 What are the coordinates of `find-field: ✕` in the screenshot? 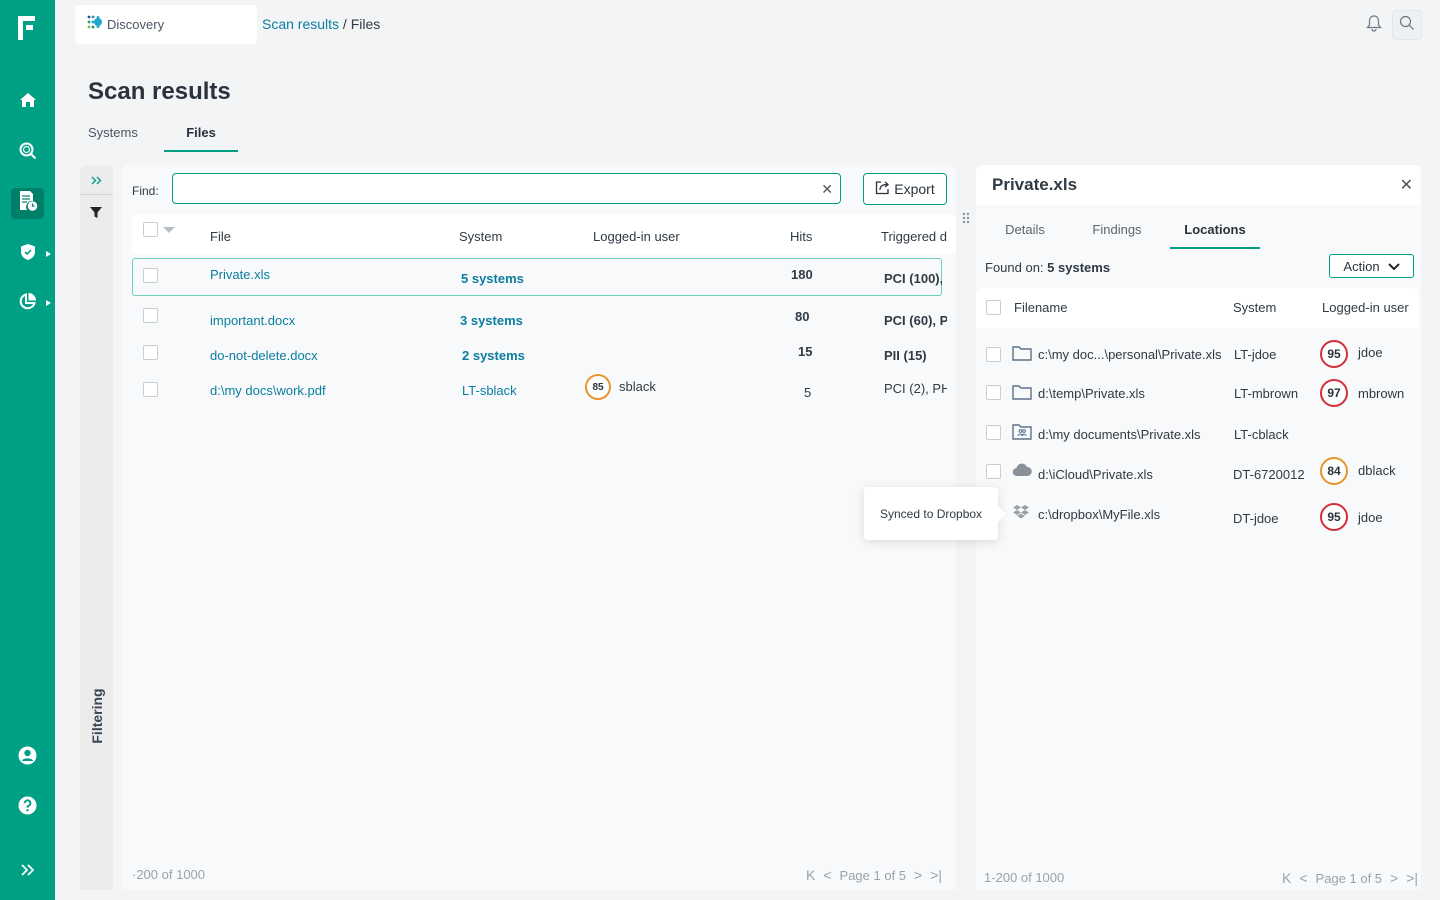 It's located at (506, 188).